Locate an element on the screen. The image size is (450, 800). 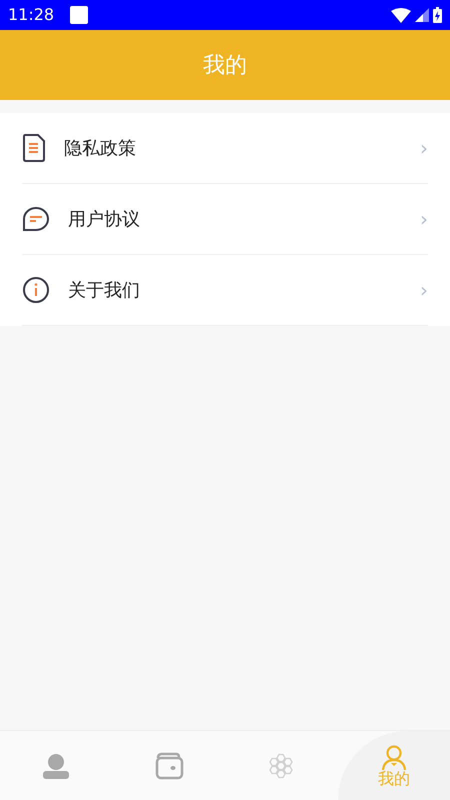
document-icon is located at coordinates (34, 148).